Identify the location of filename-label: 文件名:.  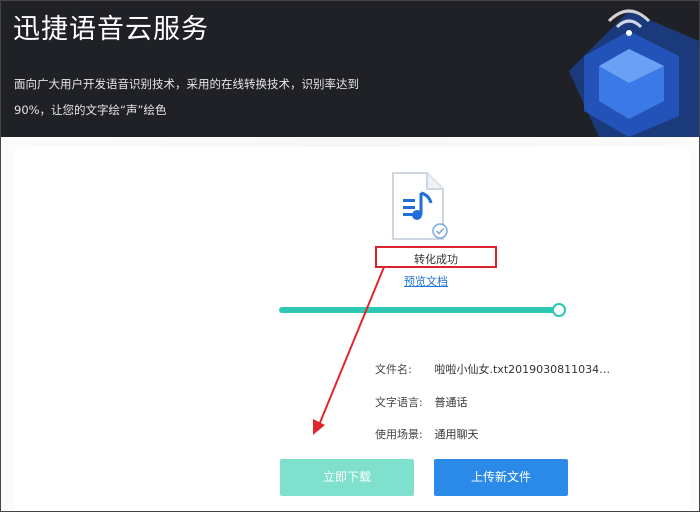
(393, 369).